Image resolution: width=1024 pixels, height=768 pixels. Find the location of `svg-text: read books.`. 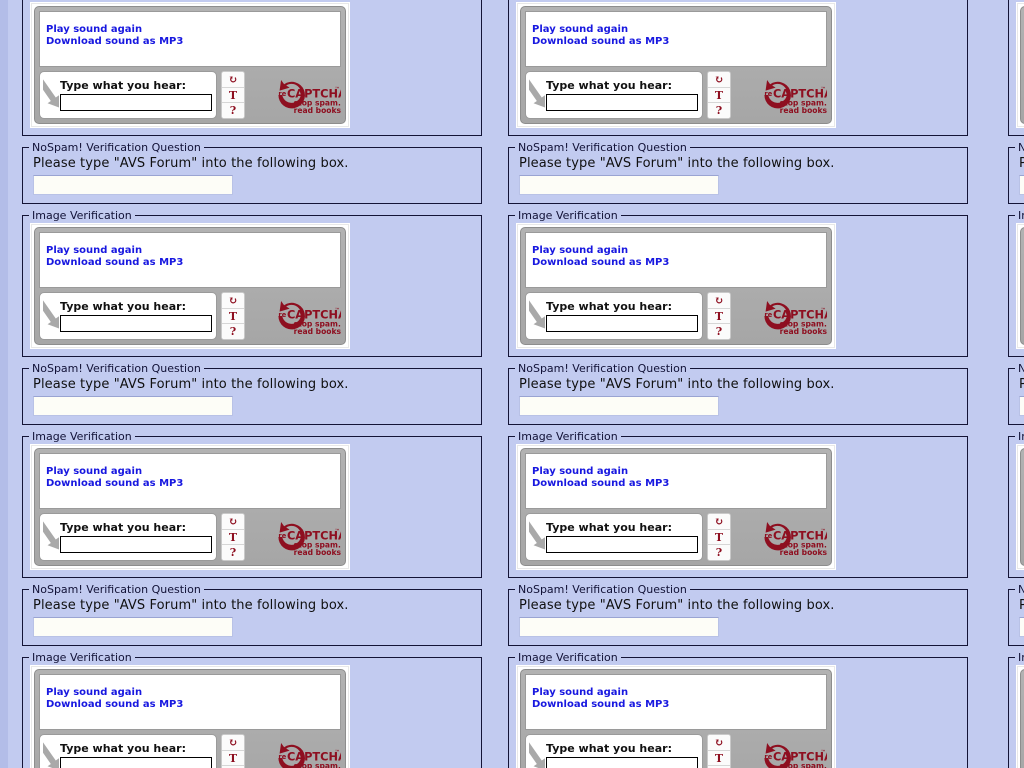

svg-text: read books. is located at coordinates (803, 110).